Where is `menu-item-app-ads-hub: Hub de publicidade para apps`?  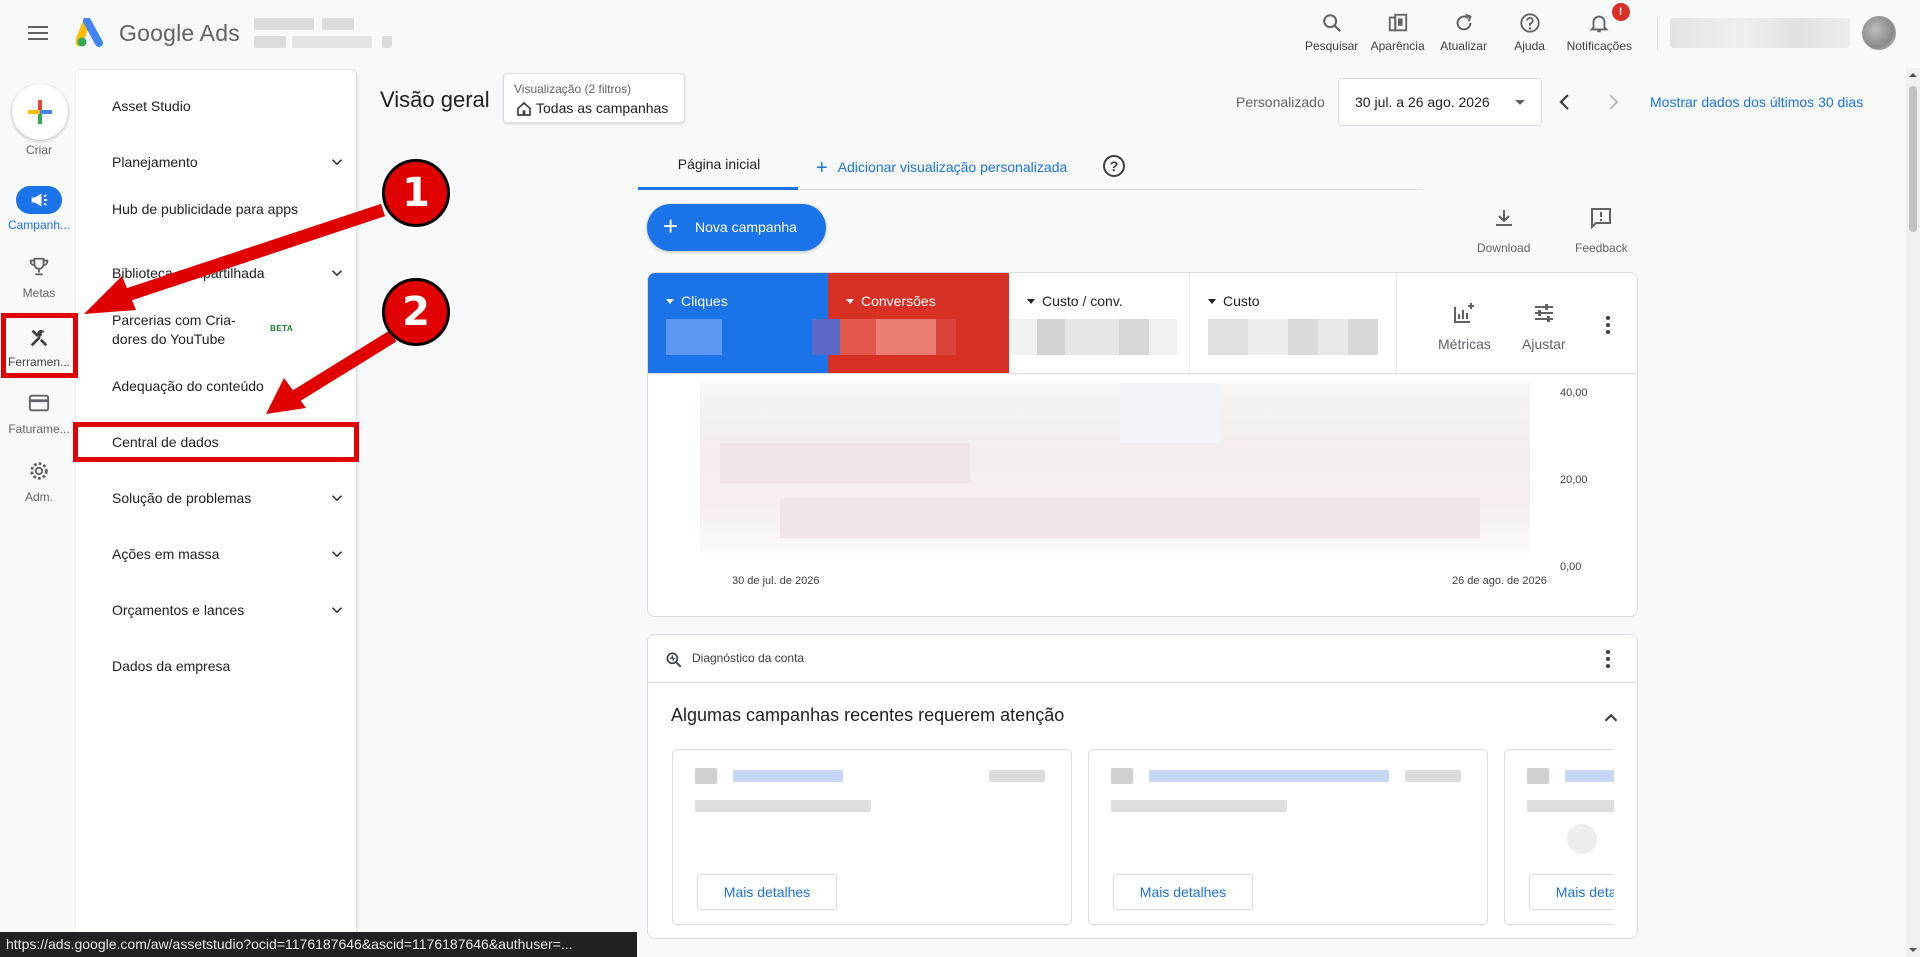 menu-item-app-ads-hub: Hub de publicidade para apps is located at coordinates (207, 209).